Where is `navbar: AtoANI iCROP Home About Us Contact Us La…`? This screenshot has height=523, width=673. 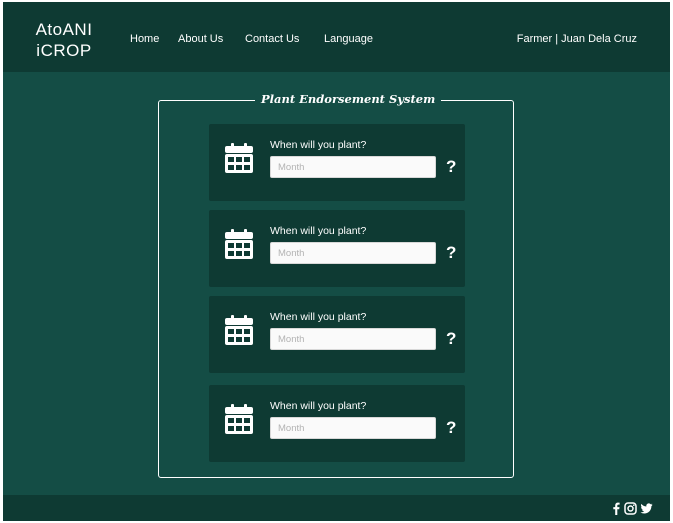 navbar: AtoANI iCROP Home About Us Contact Us La… is located at coordinates (336, 37).